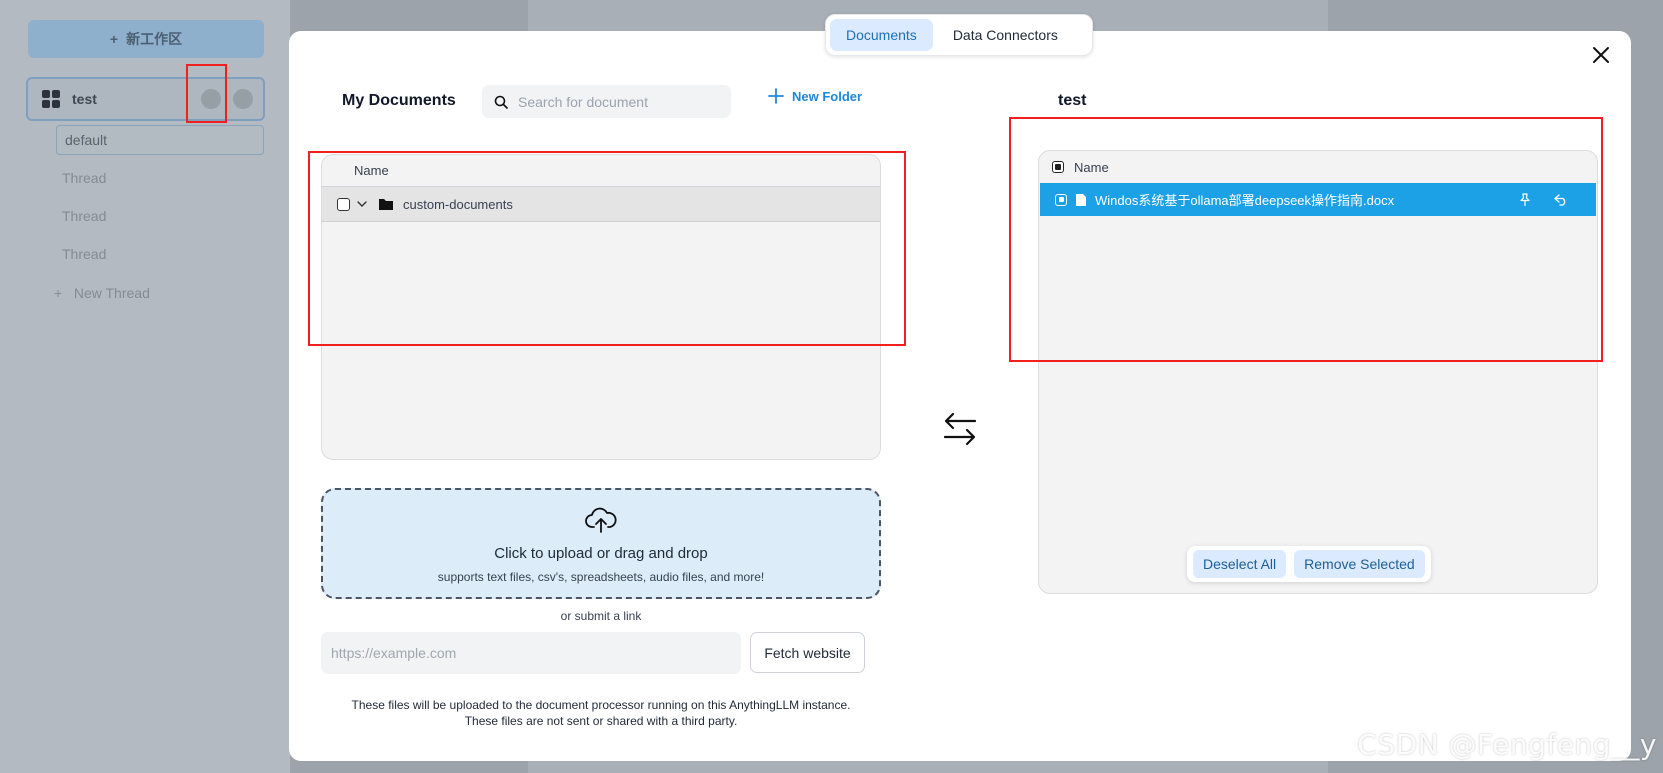 This screenshot has height=773, width=1663. I want to click on new-workspace-button: + 新工作区, so click(146, 39).